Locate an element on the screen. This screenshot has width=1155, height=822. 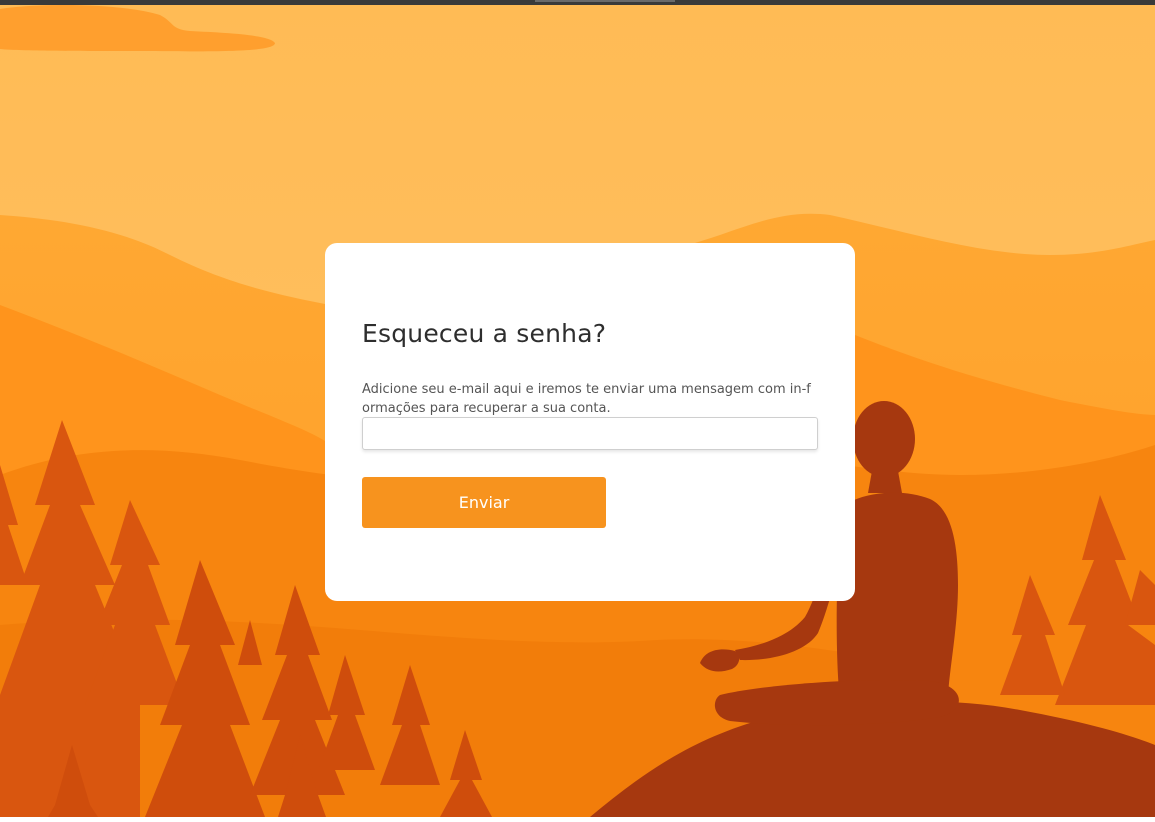
recovery-title: Esqueceu a senha? is located at coordinates (484, 333).